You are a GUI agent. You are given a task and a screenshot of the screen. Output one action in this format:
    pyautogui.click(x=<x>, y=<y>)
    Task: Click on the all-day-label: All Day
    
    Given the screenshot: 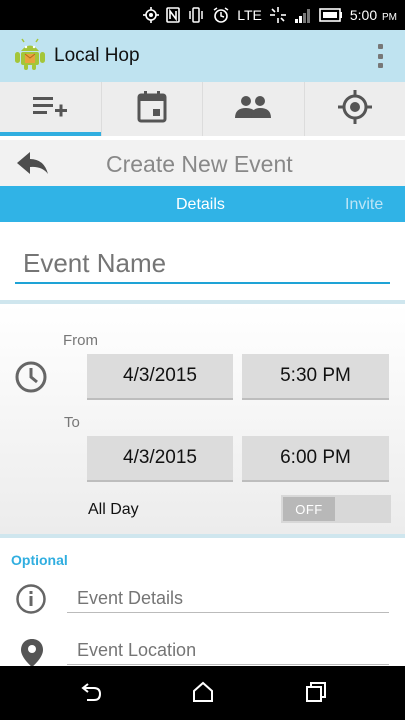 What is the action you would take?
    pyautogui.click(x=113, y=509)
    